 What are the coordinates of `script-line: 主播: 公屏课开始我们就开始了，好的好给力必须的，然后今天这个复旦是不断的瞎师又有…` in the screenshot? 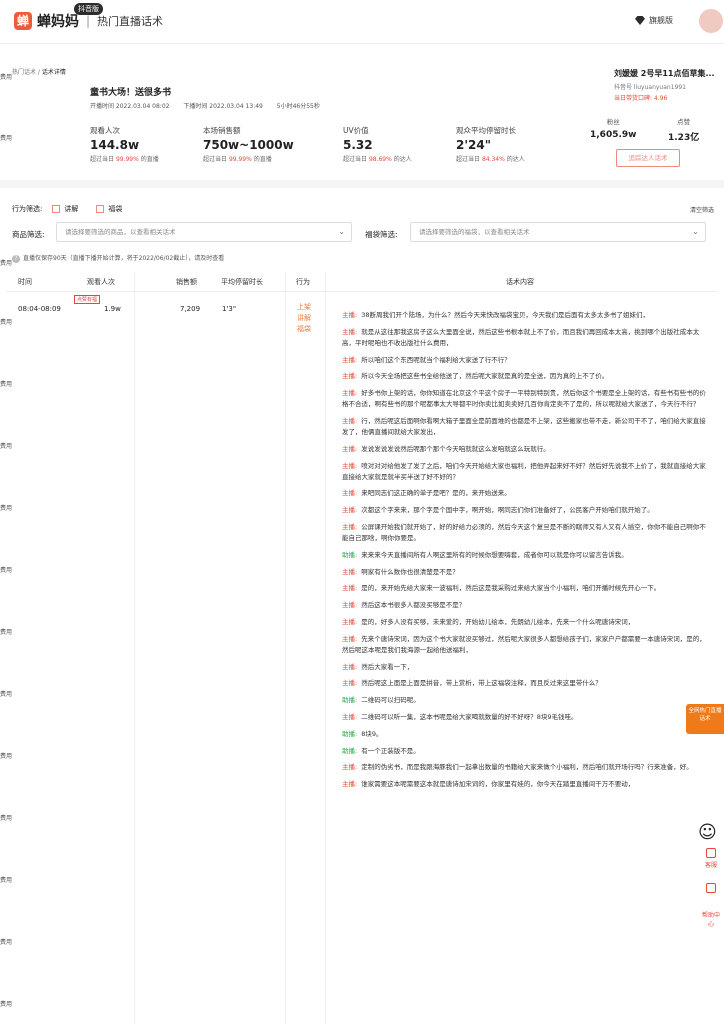 It's located at (524, 533).